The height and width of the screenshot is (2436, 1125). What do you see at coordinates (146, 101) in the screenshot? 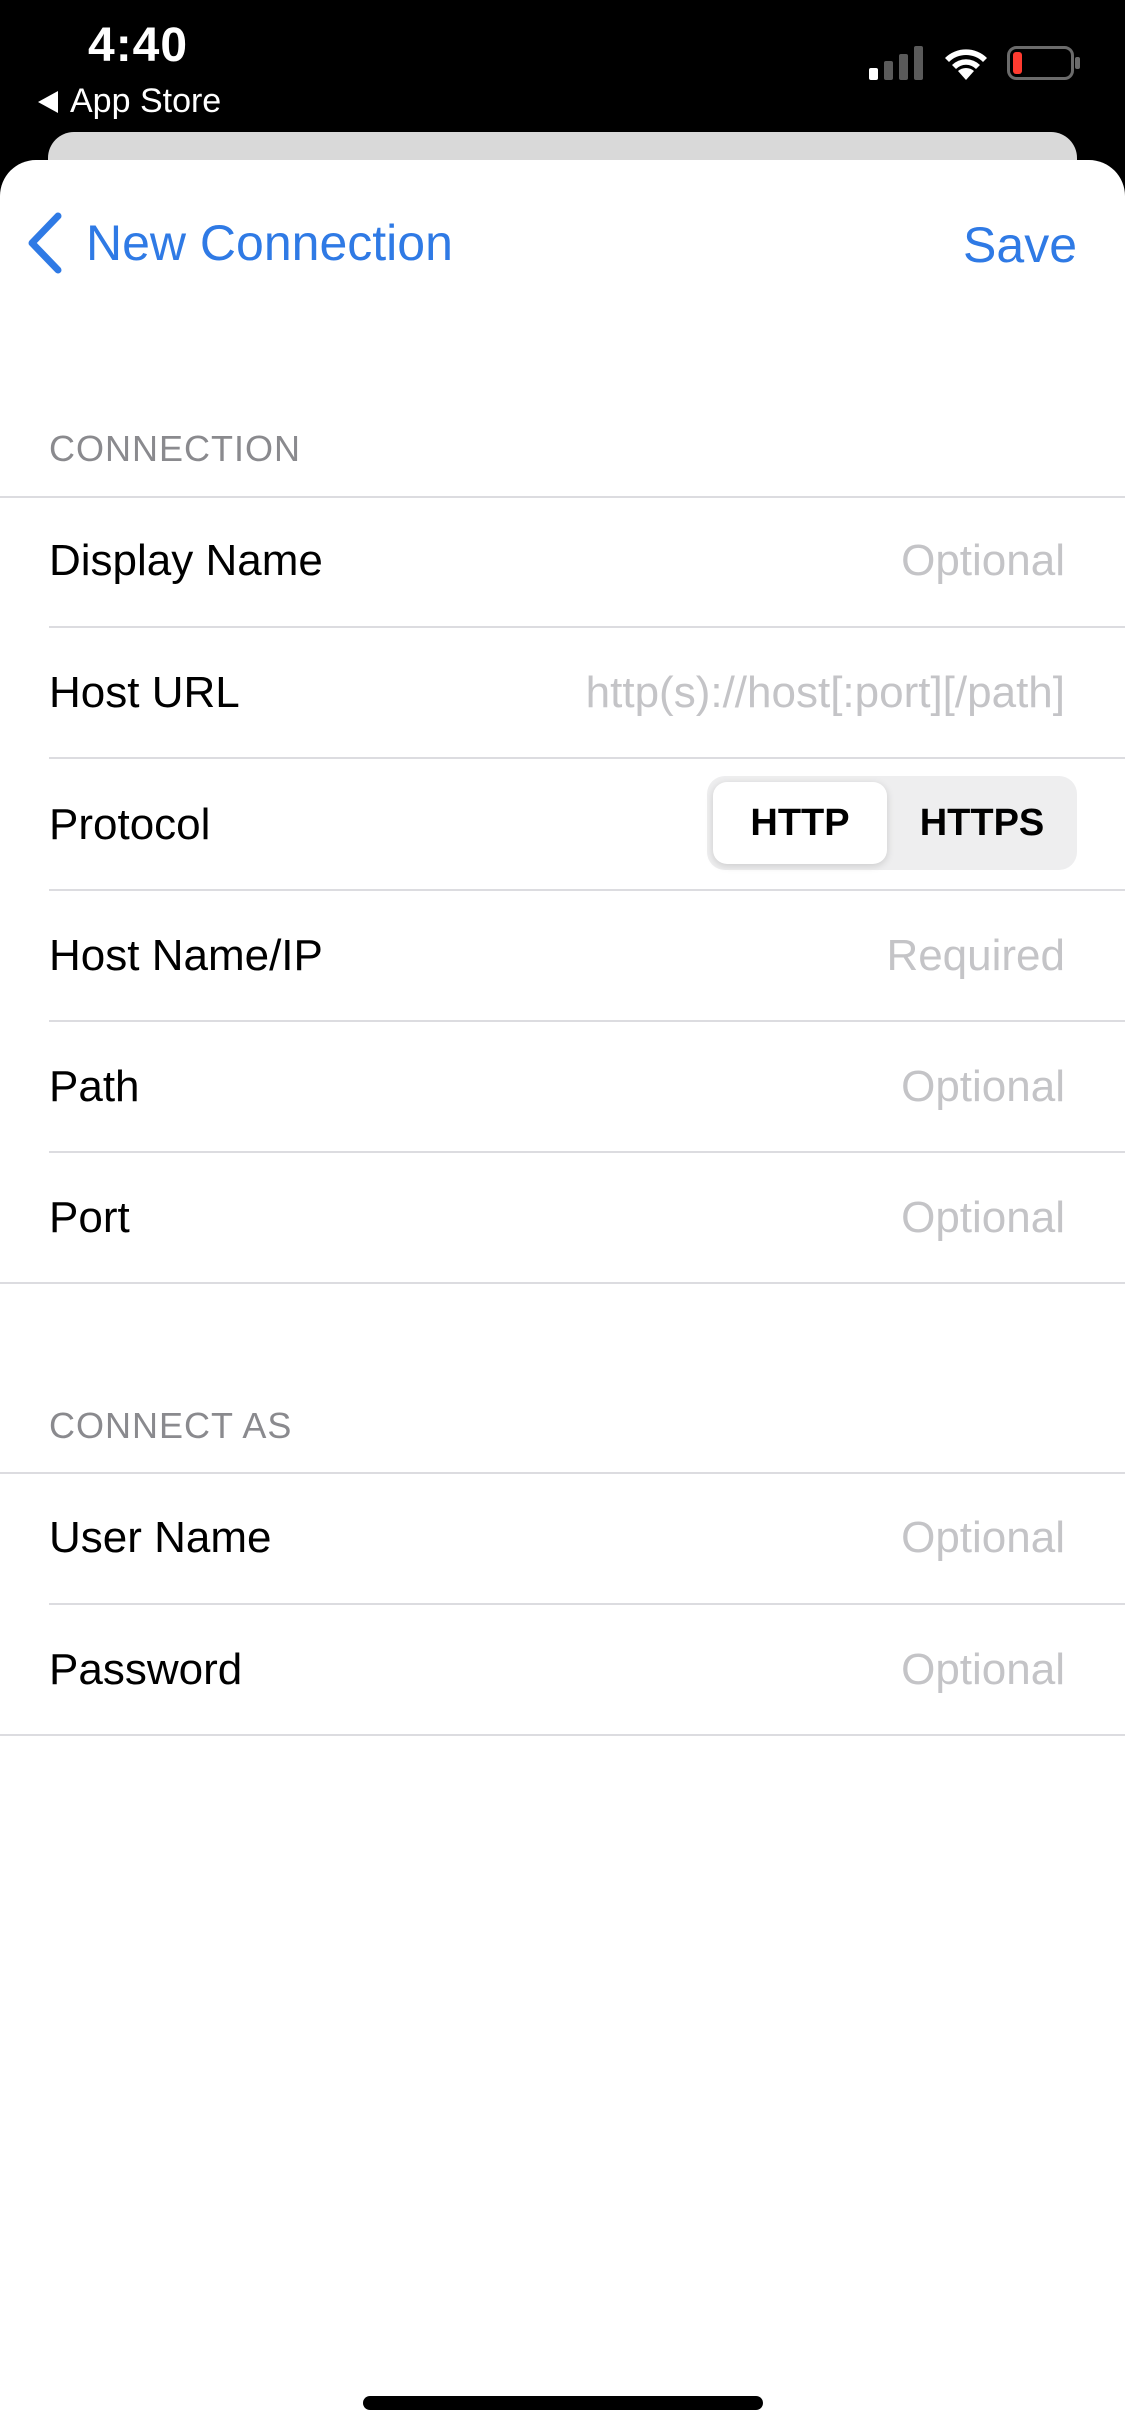
I see `back-app-label: App Store` at bounding box center [146, 101].